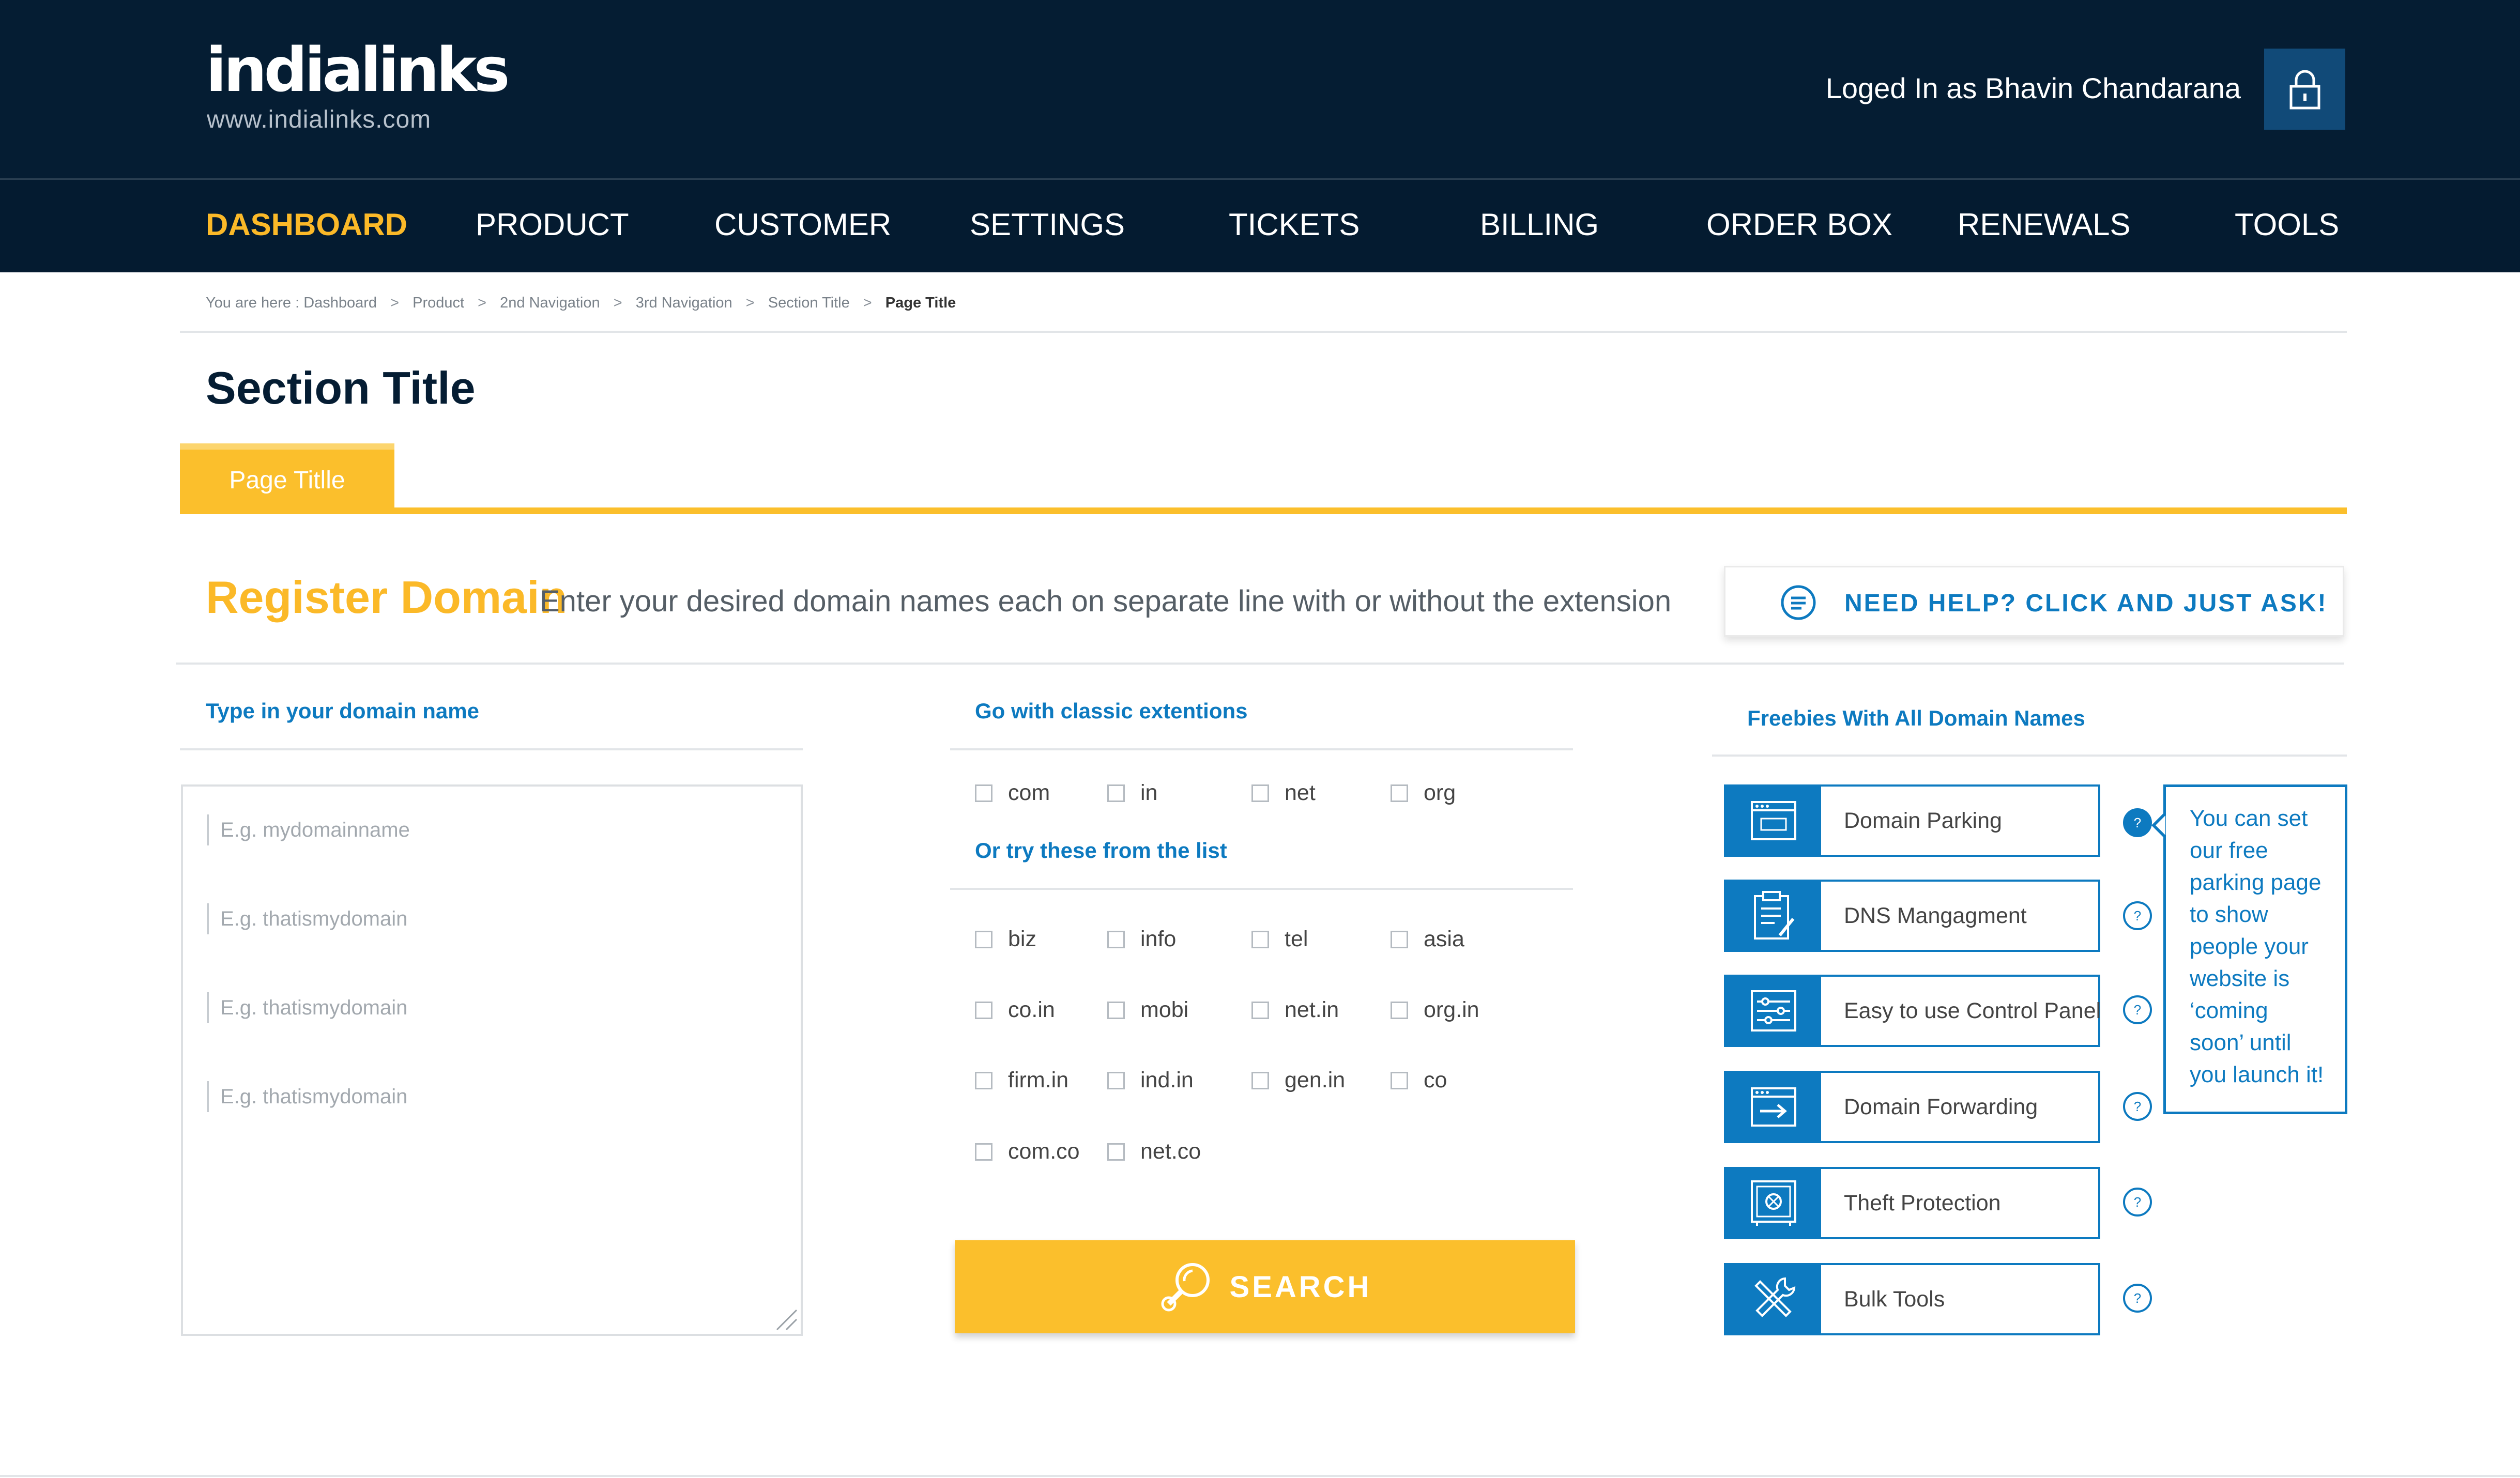  What do you see at coordinates (1440, 792) in the screenshot?
I see `ext-label: org` at bounding box center [1440, 792].